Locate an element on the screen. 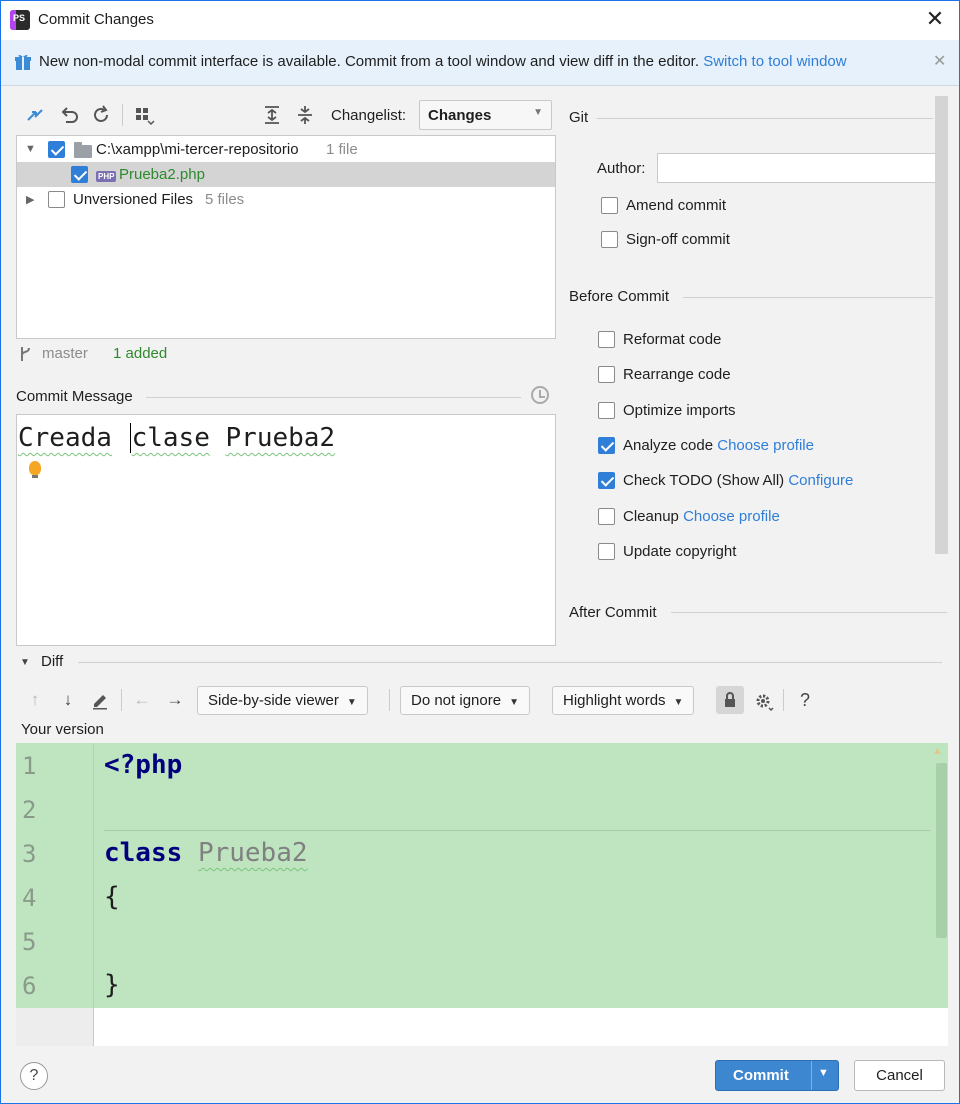 The height and width of the screenshot is (1104, 960). highlight-value: Highlight words is located at coordinates (614, 700).